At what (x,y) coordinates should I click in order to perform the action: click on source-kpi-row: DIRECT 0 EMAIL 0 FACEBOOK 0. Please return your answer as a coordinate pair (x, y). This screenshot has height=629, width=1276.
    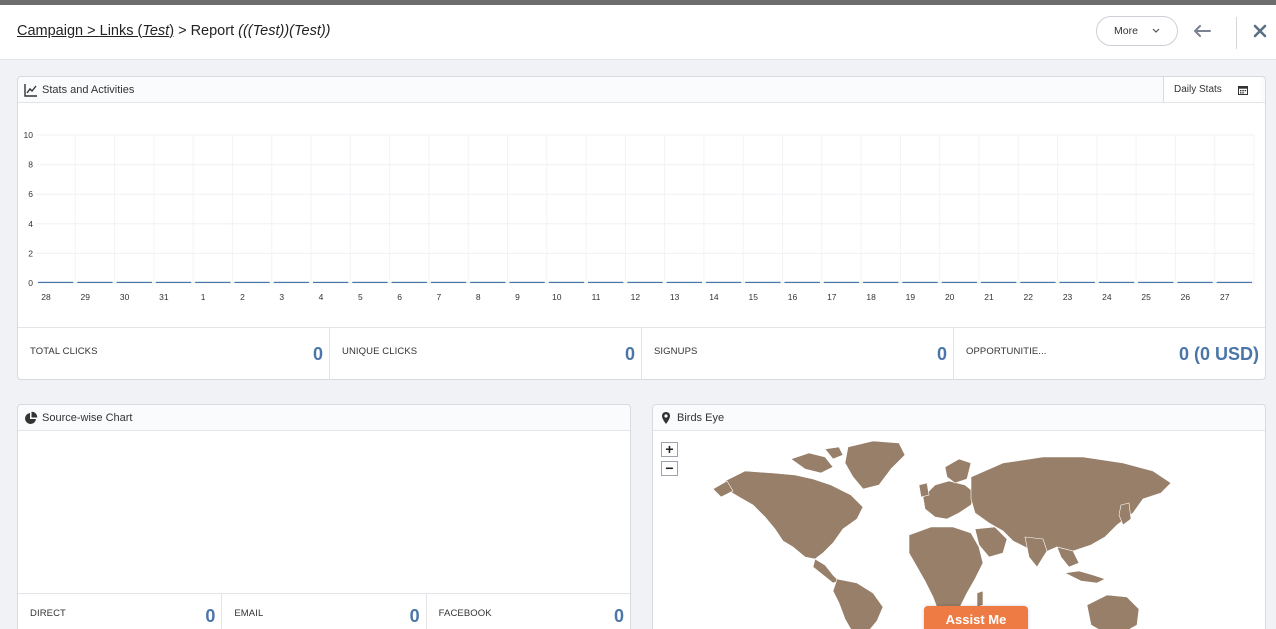
    Looking at the image, I should click on (324, 611).